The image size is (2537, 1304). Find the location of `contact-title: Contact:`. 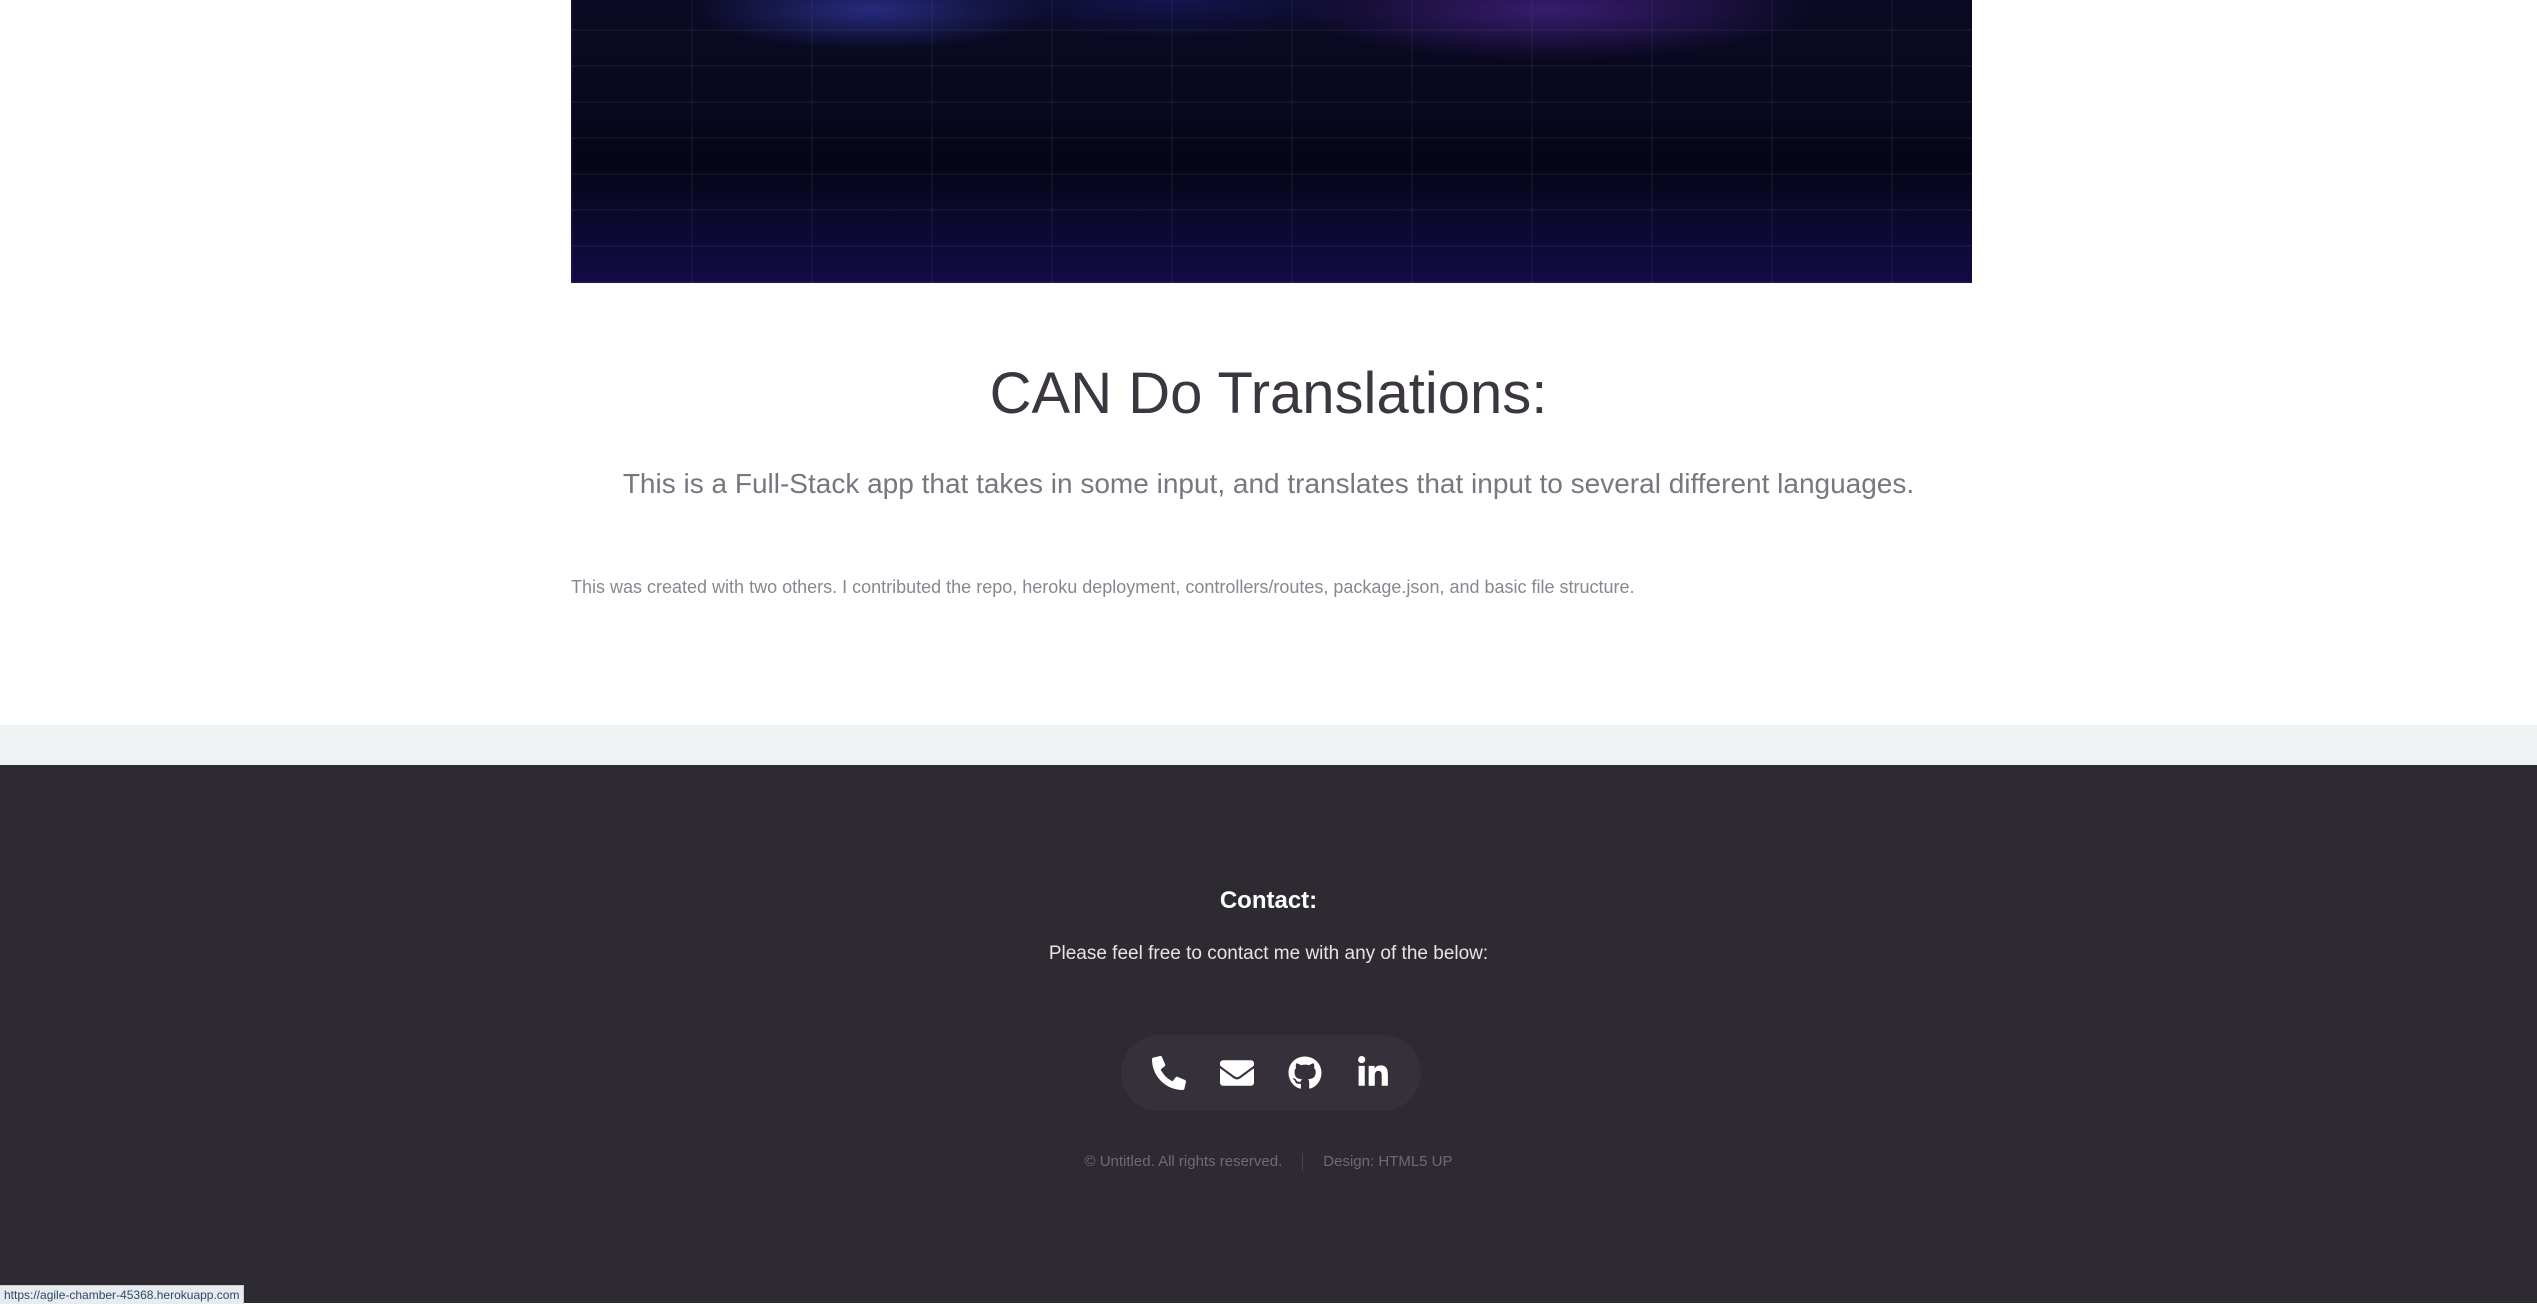

contact-title: Contact: is located at coordinates (1268, 900).